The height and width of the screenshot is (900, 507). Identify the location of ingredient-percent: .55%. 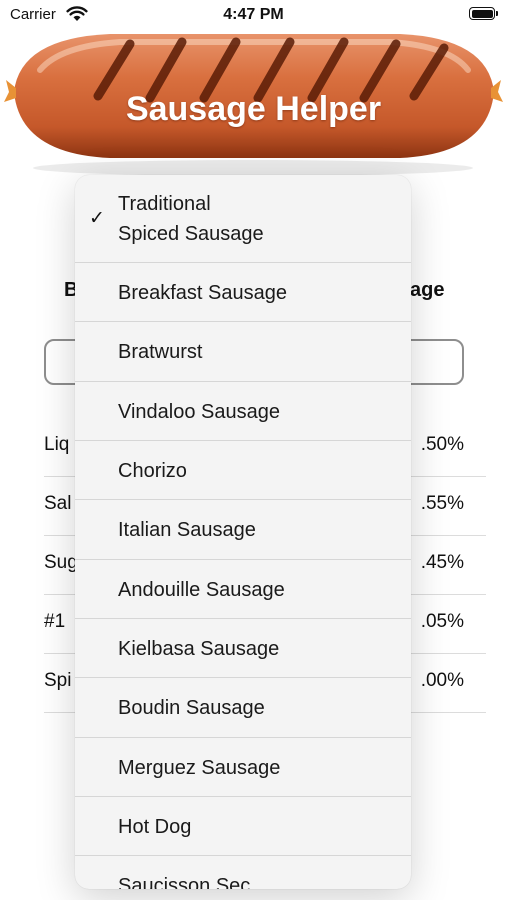
(442, 503).